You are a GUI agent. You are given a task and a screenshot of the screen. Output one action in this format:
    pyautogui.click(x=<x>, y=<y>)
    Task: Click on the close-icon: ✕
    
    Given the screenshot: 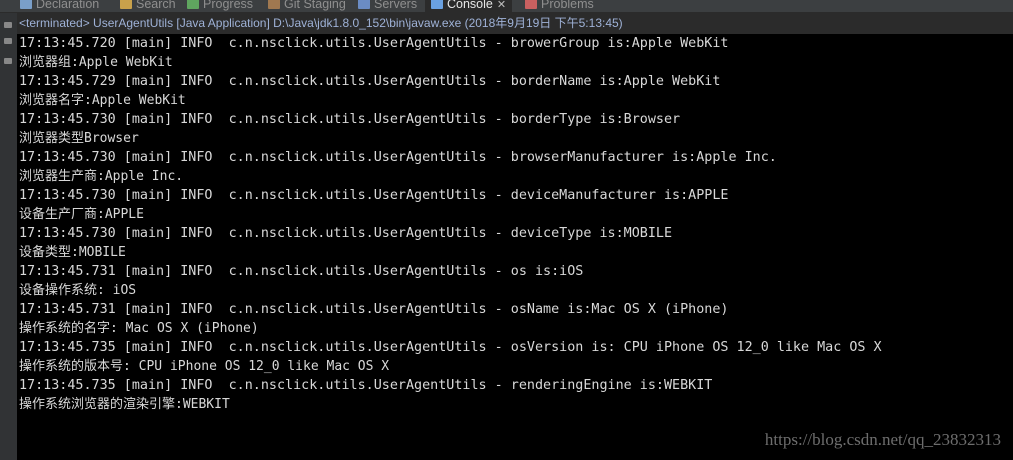 What is the action you would take?
    pyautogui.click(x=501, y=5)
    